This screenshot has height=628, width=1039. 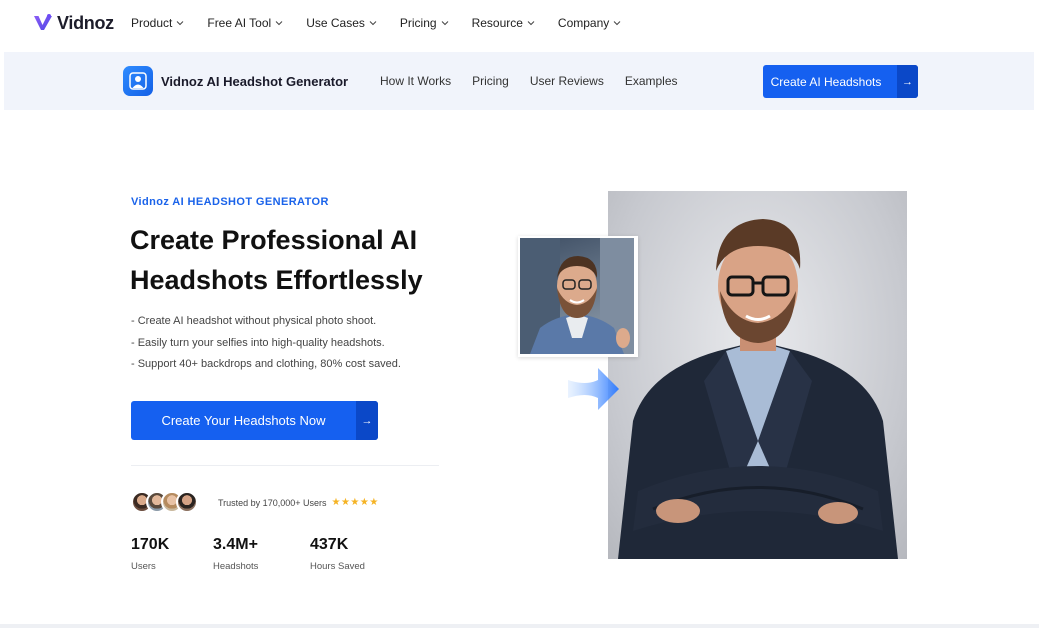 I want to click on subnav-examples: Examples, so click(x=651, y=81).